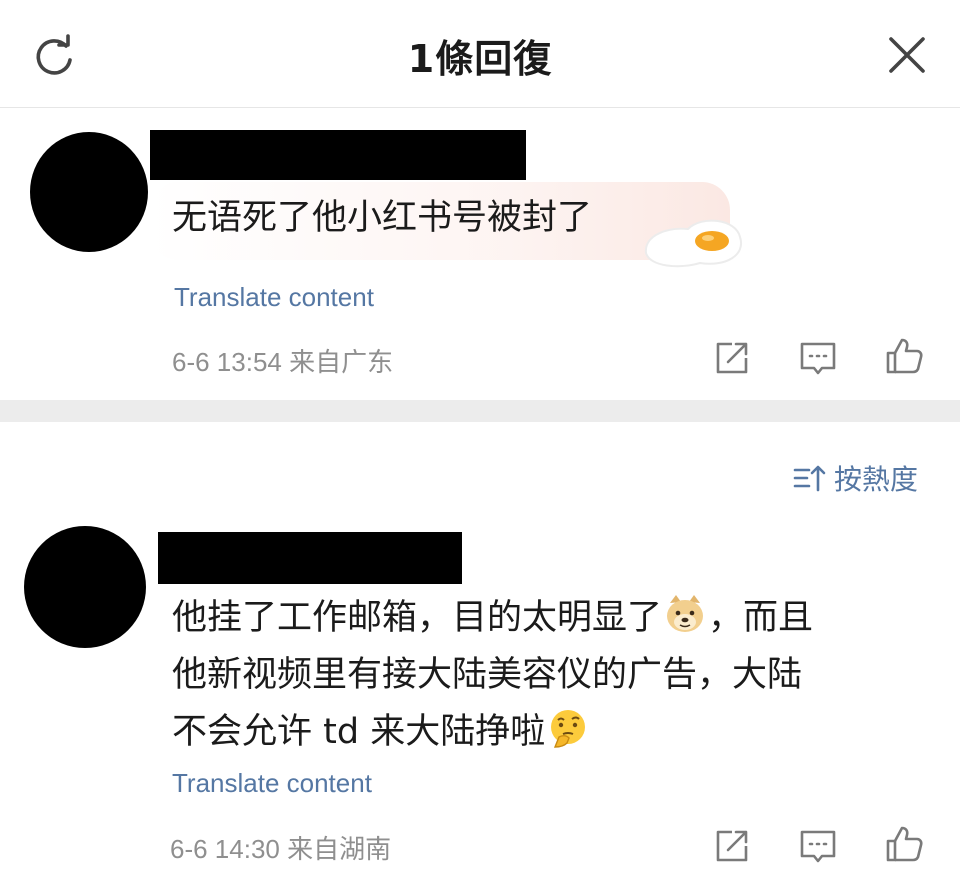 This screenshot has width=960, height=874. What do you see at coordinates (876, 479) in the screenshot?
I see `sort-label: 按熱度` at bounding box center [876, 479].